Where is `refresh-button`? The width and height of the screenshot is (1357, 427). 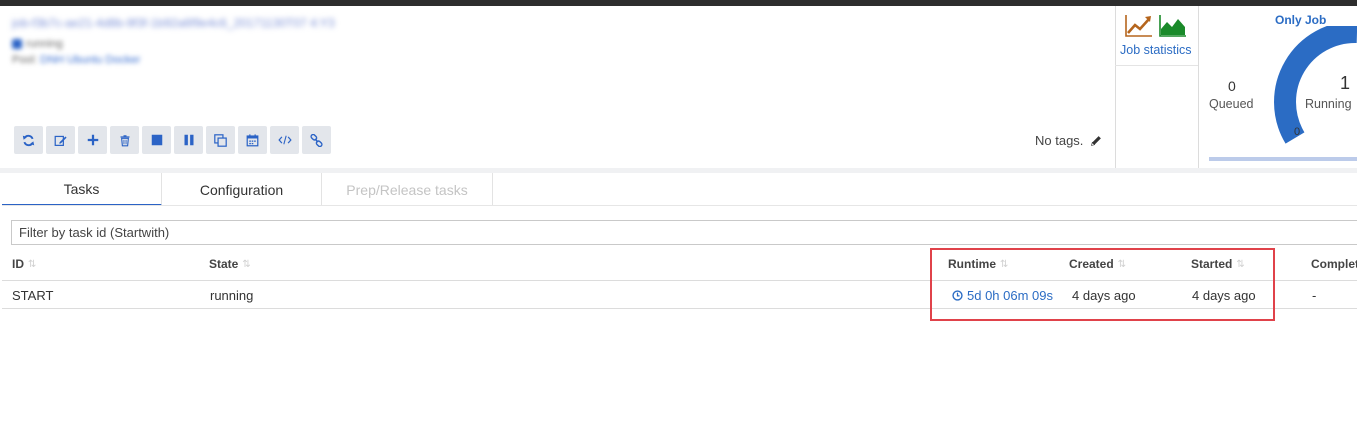 refresh-button is located at coordinates (28, 140).